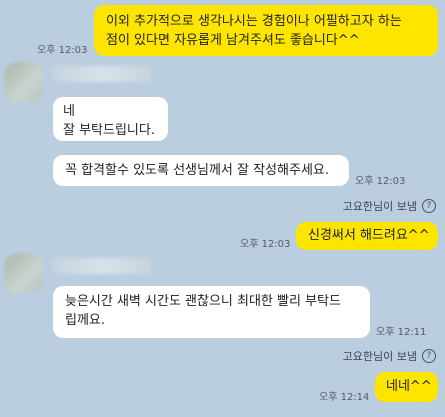 This screenshot has height=417, width=445. I want to click on sent-message-bubble: 네네^^, so click(406, 387).